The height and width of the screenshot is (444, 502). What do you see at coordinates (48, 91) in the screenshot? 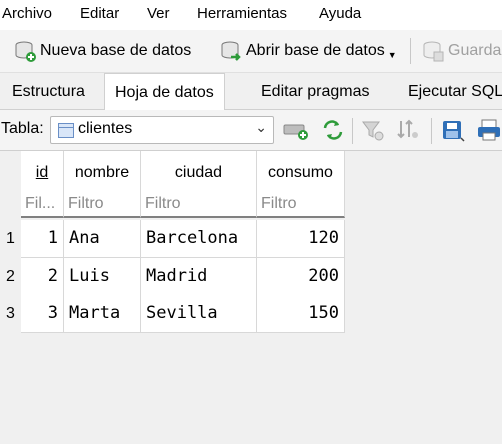
I see `tab-estructura: Estructura` at bounding box center [48, 91].